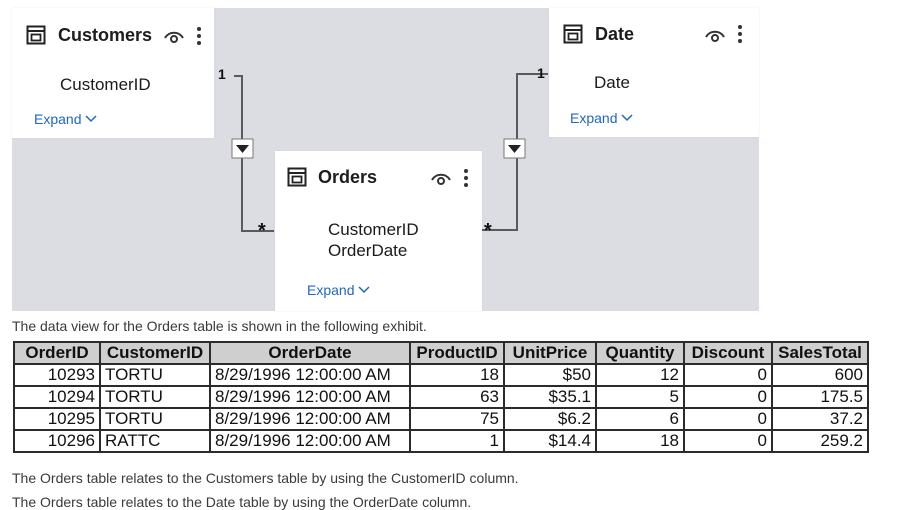 Image resolution: width=901 pixels, height=510 pixels. What do you see at coordinates (113, 73) in the screenshot?
I see `table-card-customers: Customers CustomerID Expand` at bounding box center [113, 73].